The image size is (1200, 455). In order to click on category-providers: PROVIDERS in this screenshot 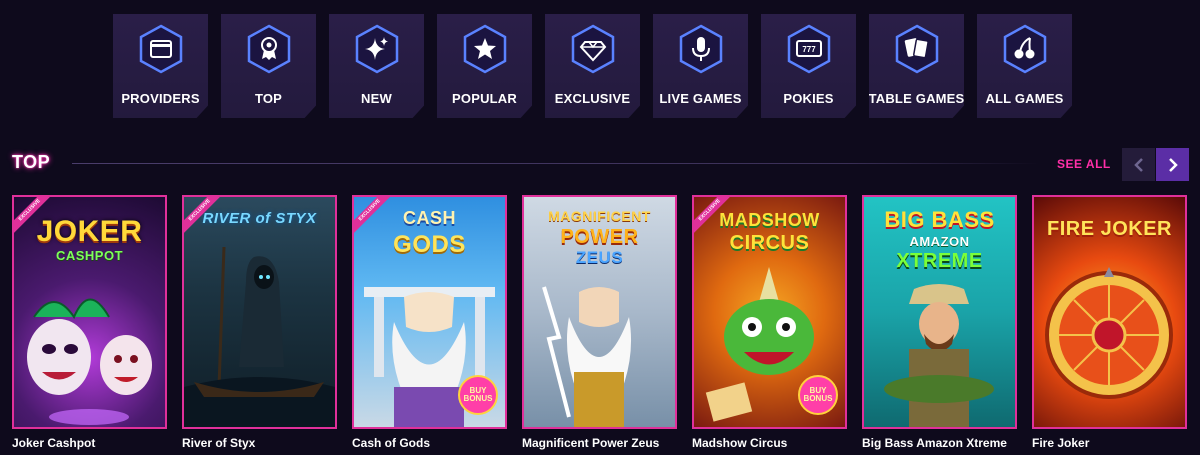, I will do `click(160, 66)`.